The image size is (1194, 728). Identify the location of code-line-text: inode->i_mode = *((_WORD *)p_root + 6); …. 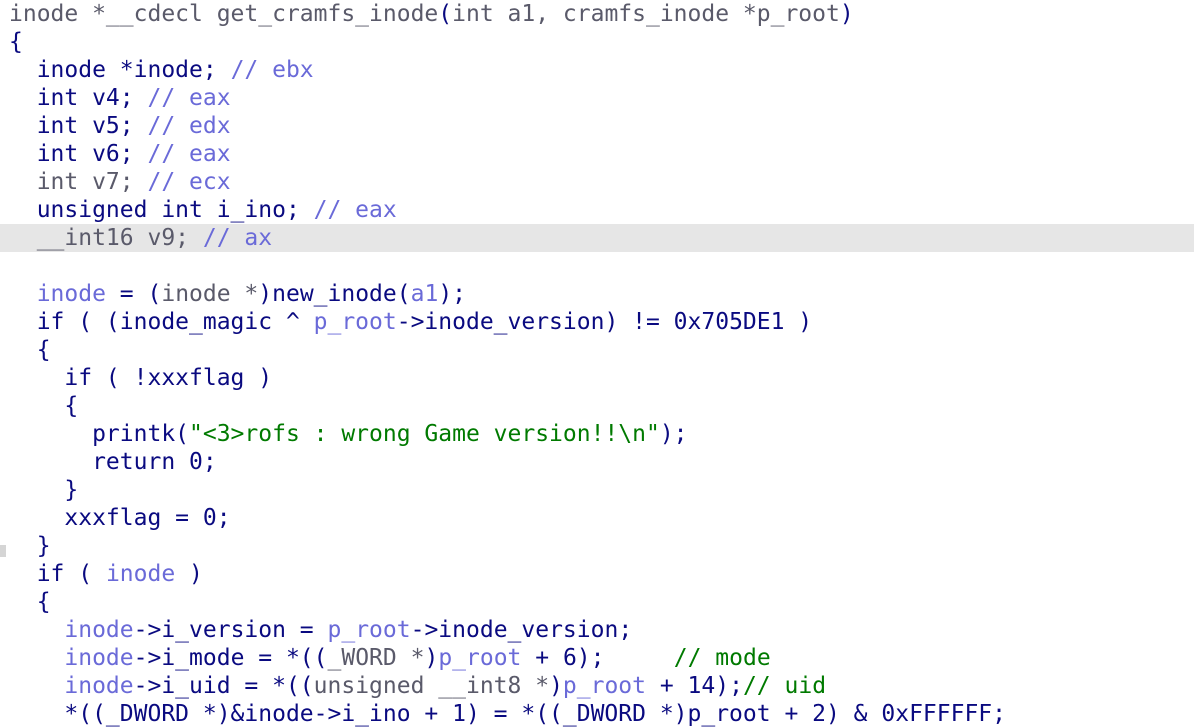
(389, 658).